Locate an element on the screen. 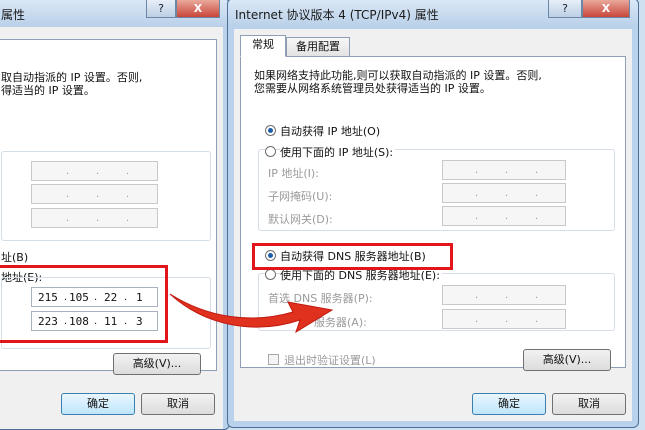 The height and width of the screenshot is (430, 645). left-titlebar: 属性 ? X is located at coordinates (114, 13).